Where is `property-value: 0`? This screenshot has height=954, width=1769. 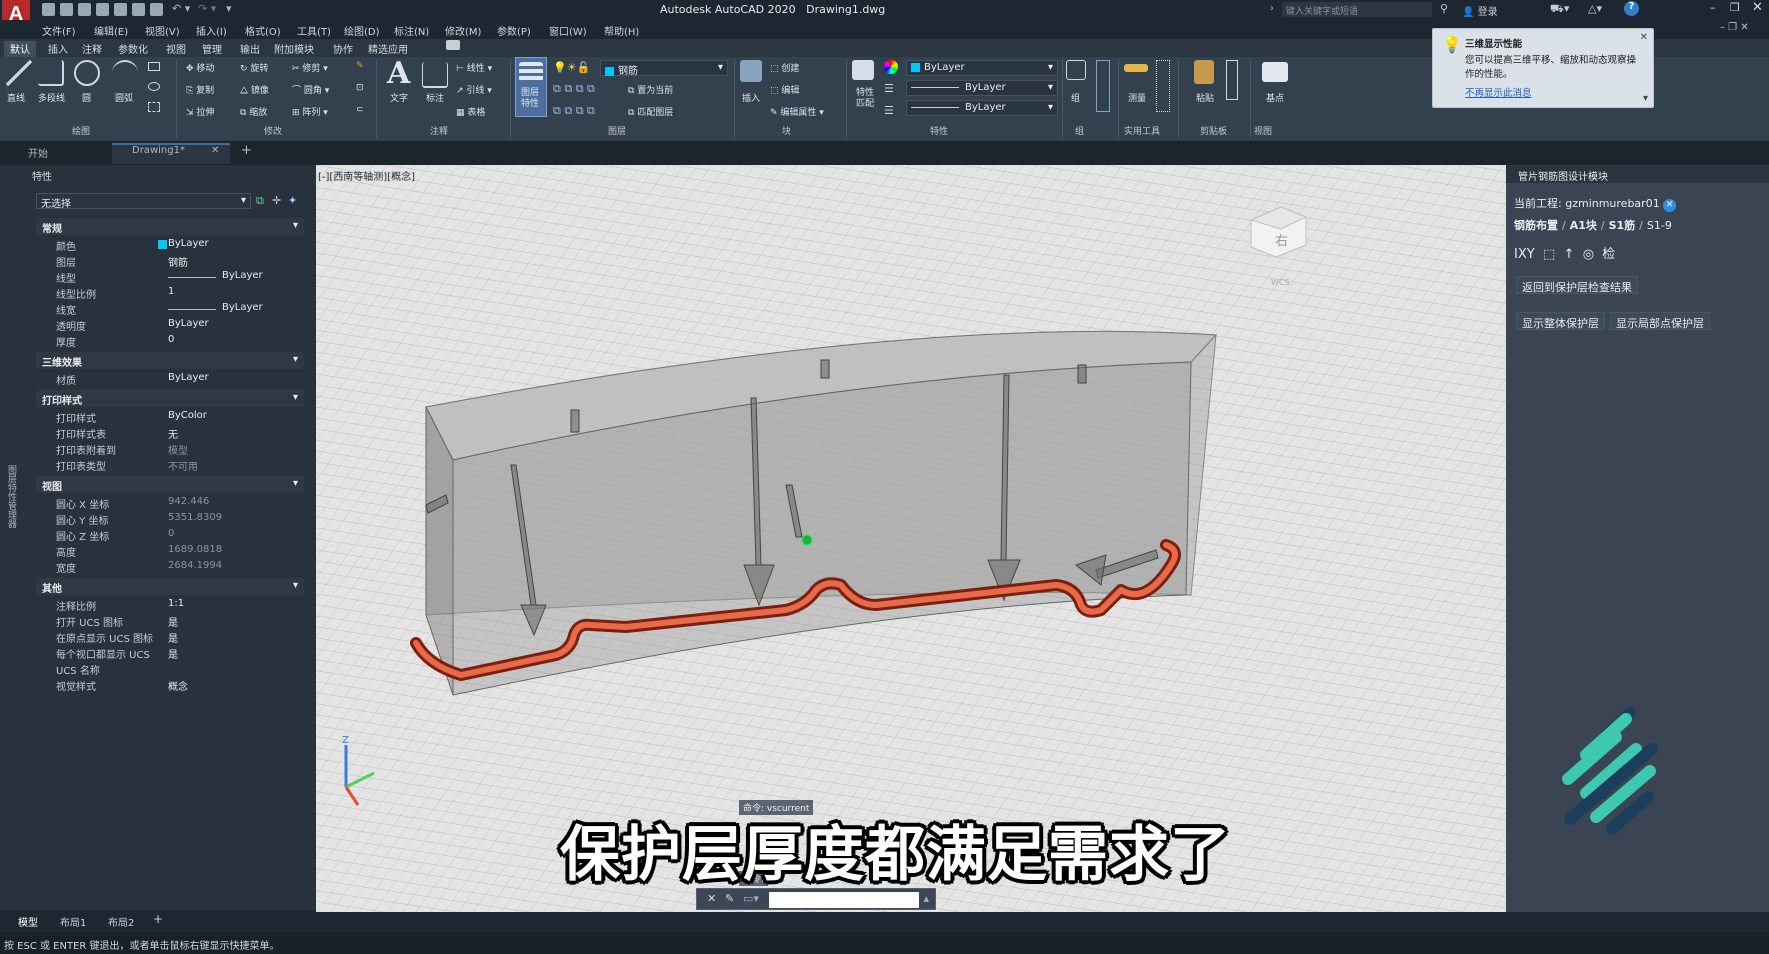
property-value: 0 is located at coordinates (171, 339).